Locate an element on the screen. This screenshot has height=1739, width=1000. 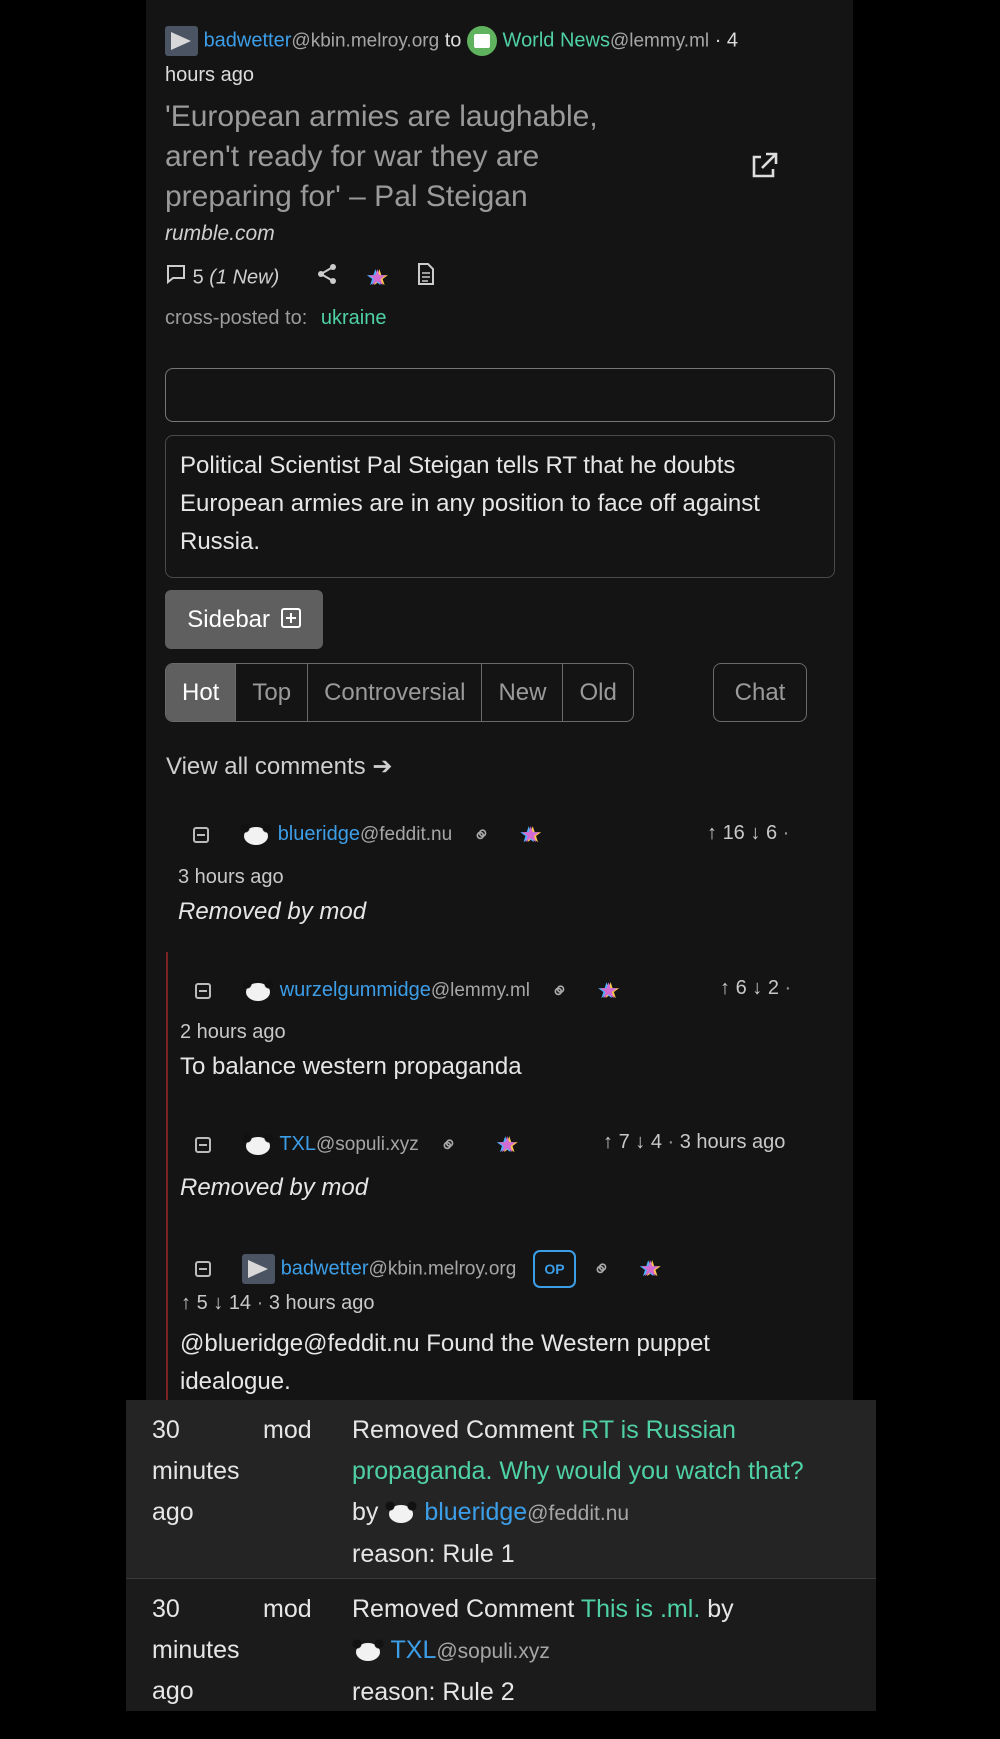
tab-new: New is located at coordinates (523, 692).